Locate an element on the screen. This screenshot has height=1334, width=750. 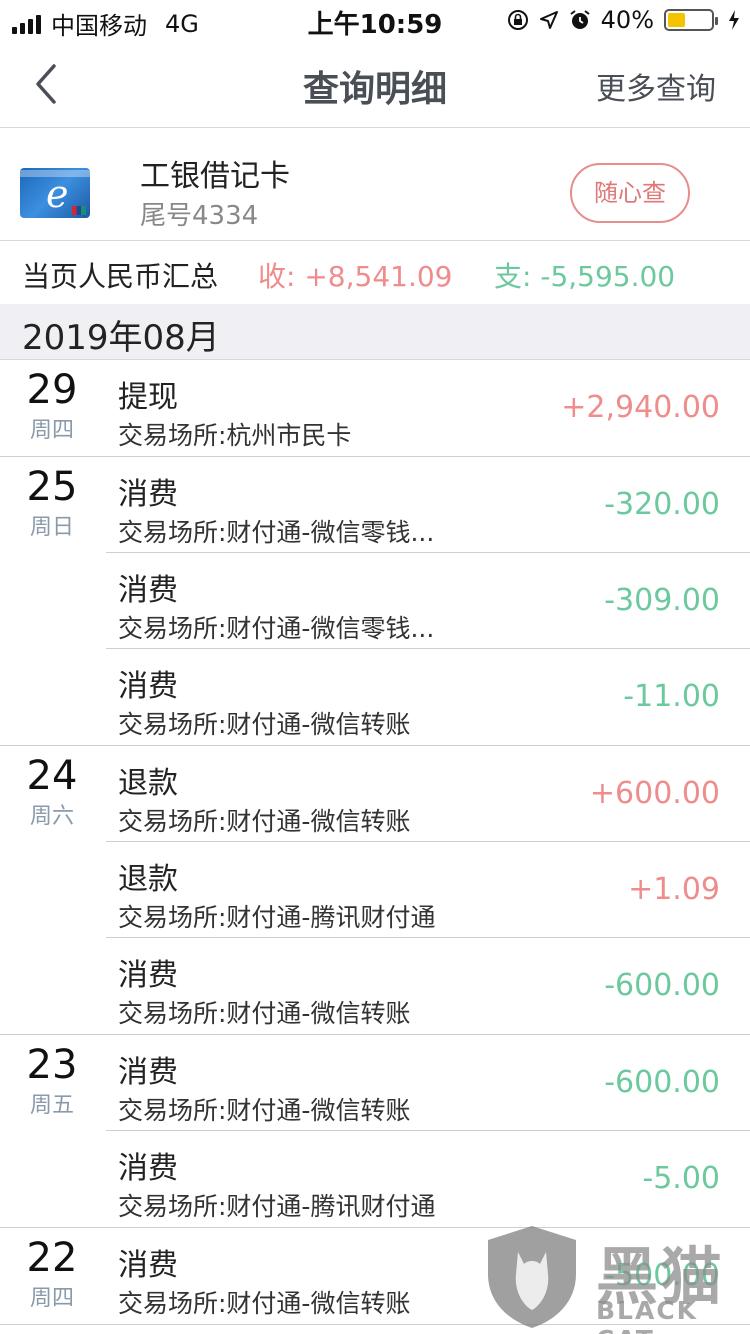
day-group: 22 周四 消费交易场所:财付通-微信转账 -500.00 is located at coordinates (375, 1276).